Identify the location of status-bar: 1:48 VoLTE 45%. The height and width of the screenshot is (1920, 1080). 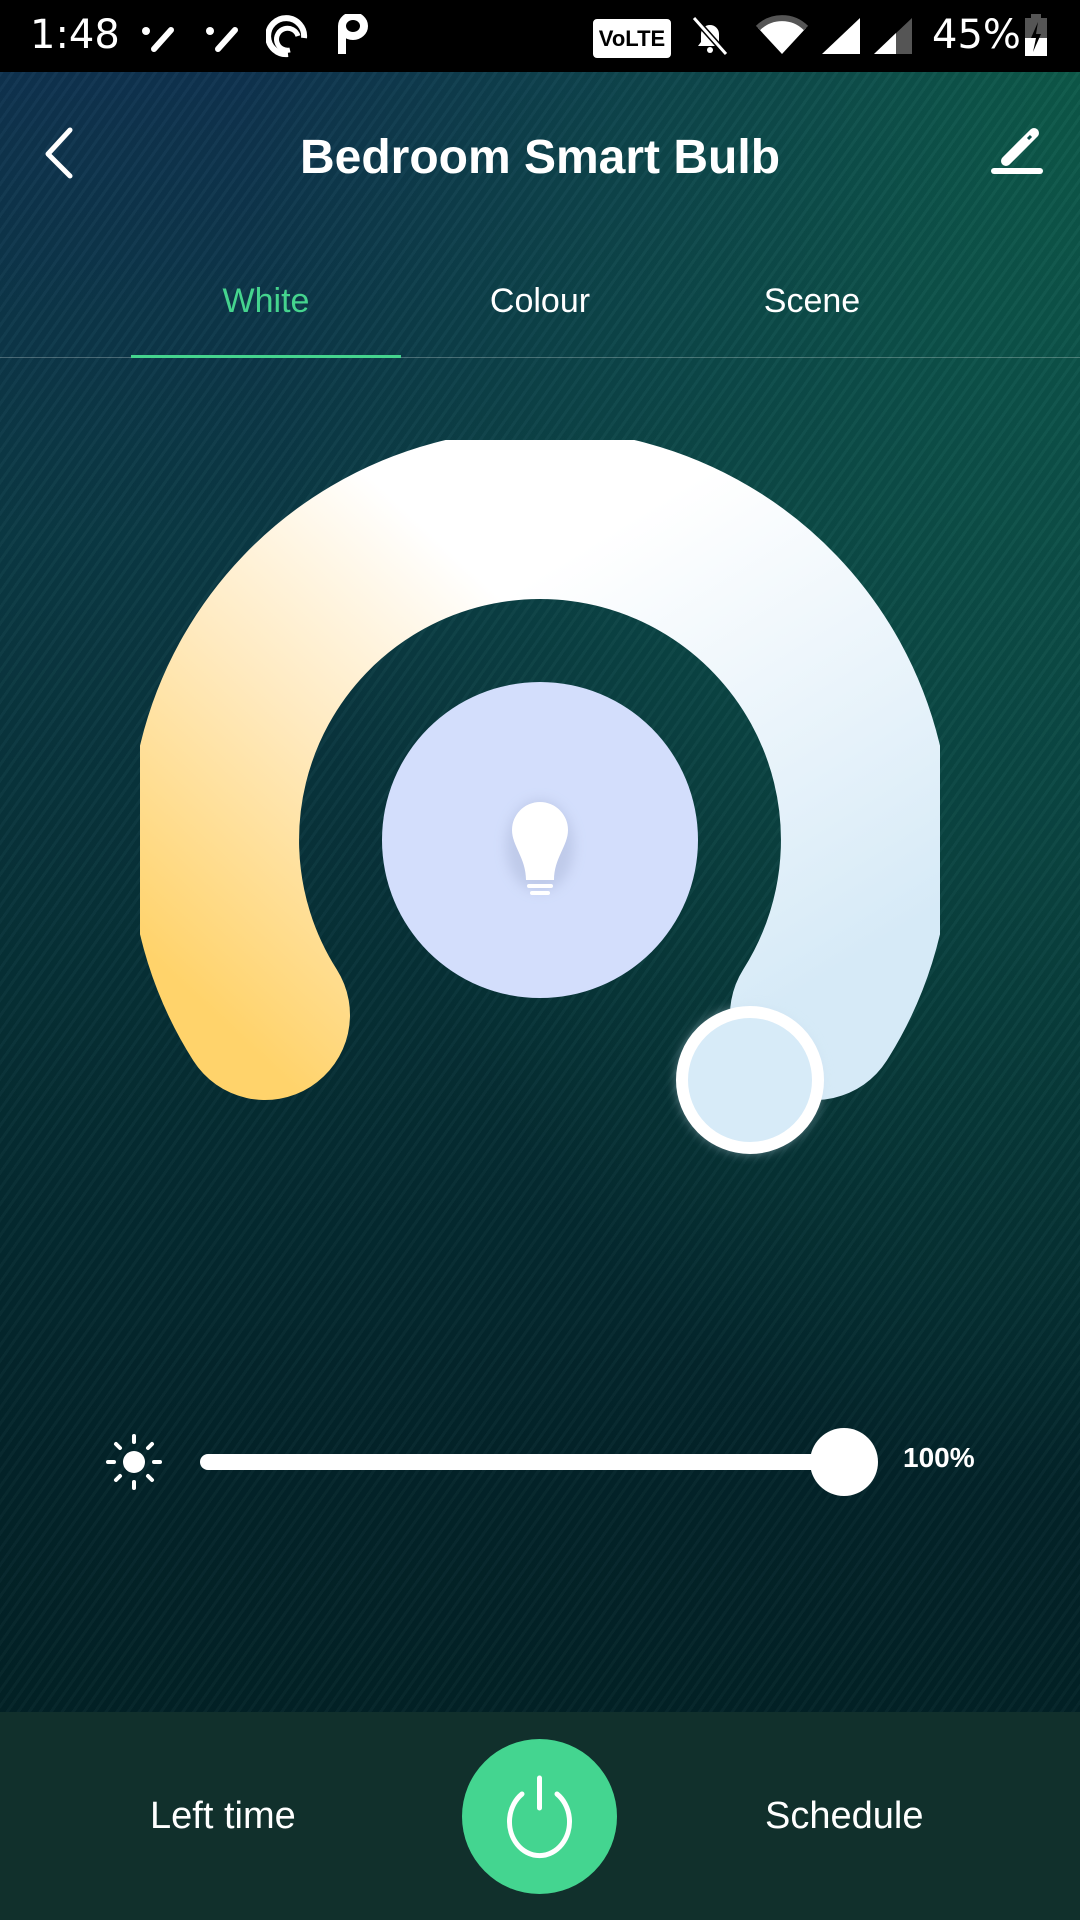
(540, 36).